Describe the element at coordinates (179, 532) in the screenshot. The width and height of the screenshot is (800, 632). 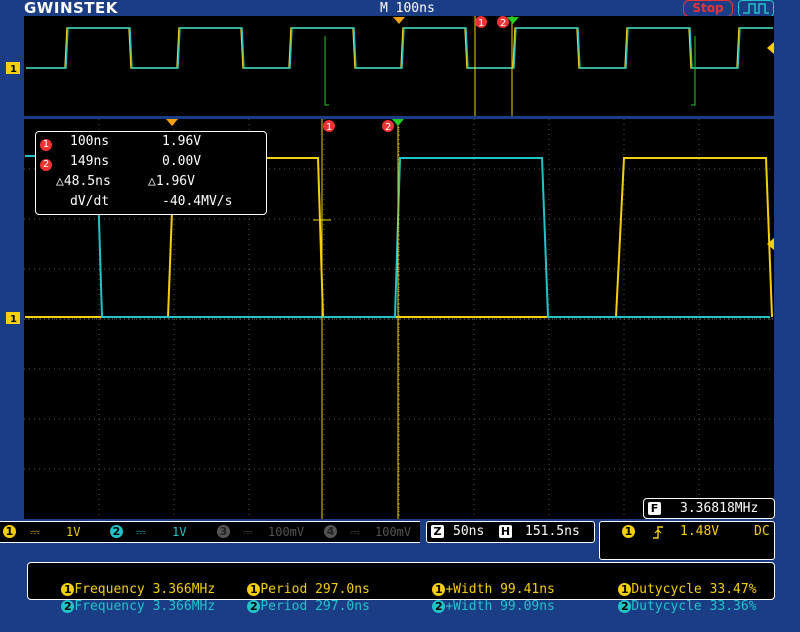
I see `ch2-scale: 1V` at that location.